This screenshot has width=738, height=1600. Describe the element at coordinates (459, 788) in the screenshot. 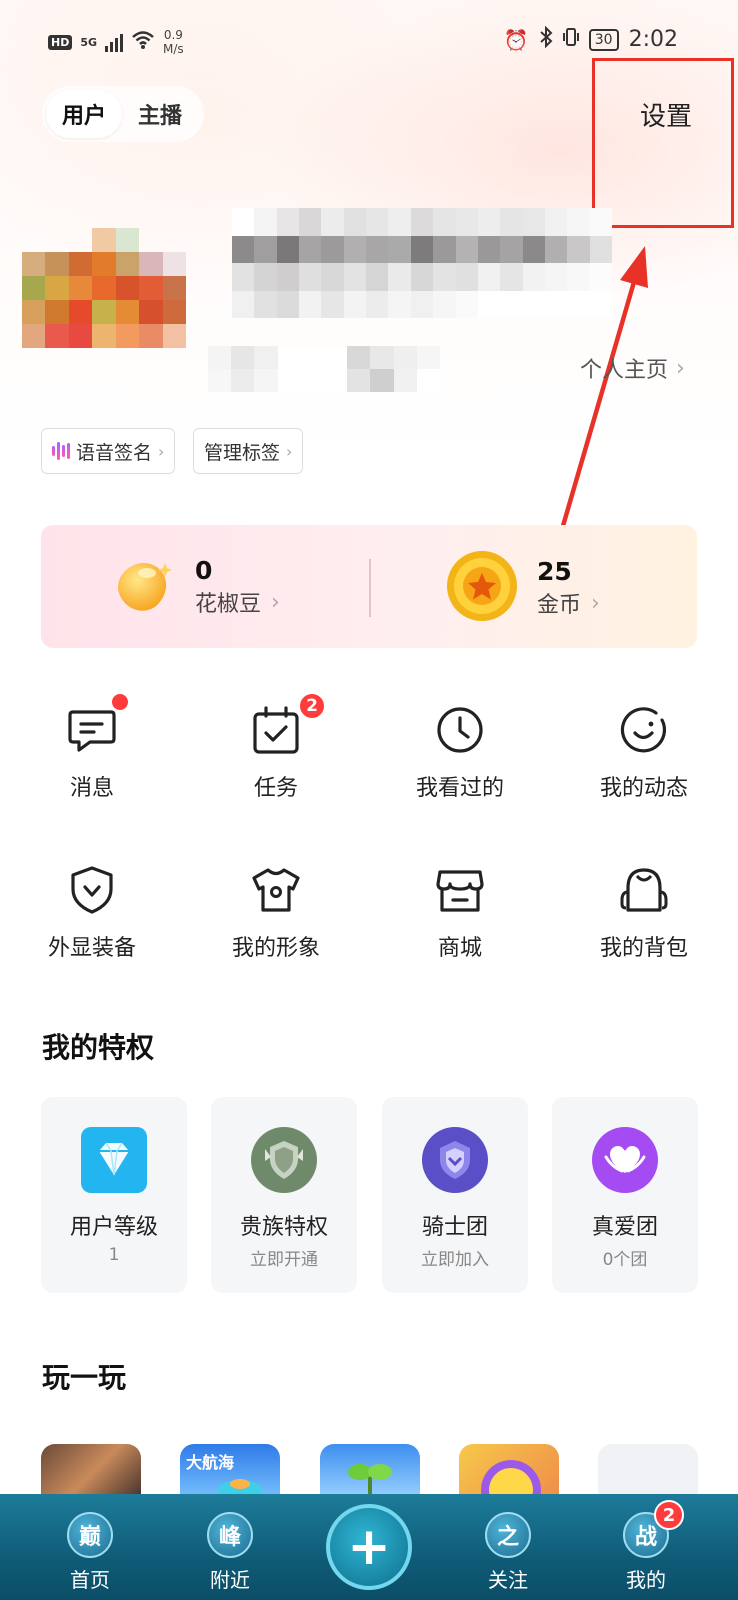

I see `quick-item-label: 我看过的` at that location.